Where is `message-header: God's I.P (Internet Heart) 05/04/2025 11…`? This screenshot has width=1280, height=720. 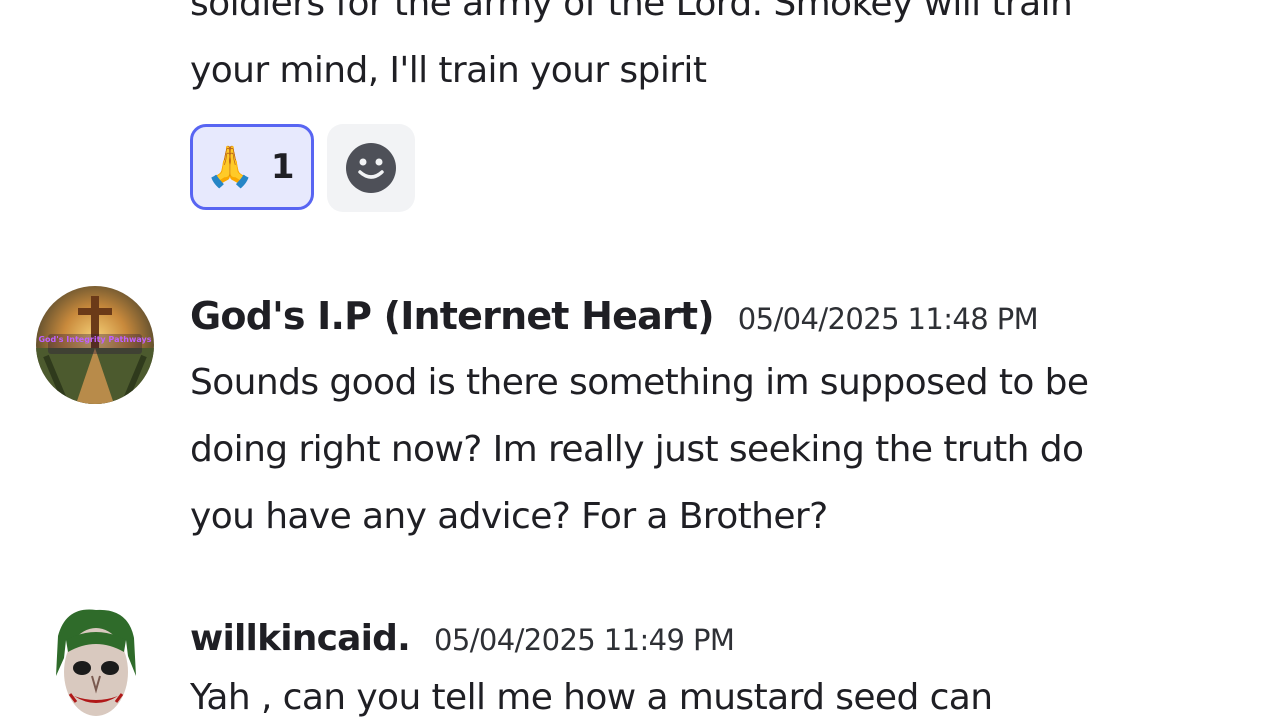 message-header: God's I.P (Internet Heart) 05/04/2025 11… is located at coordinates (614, 316).